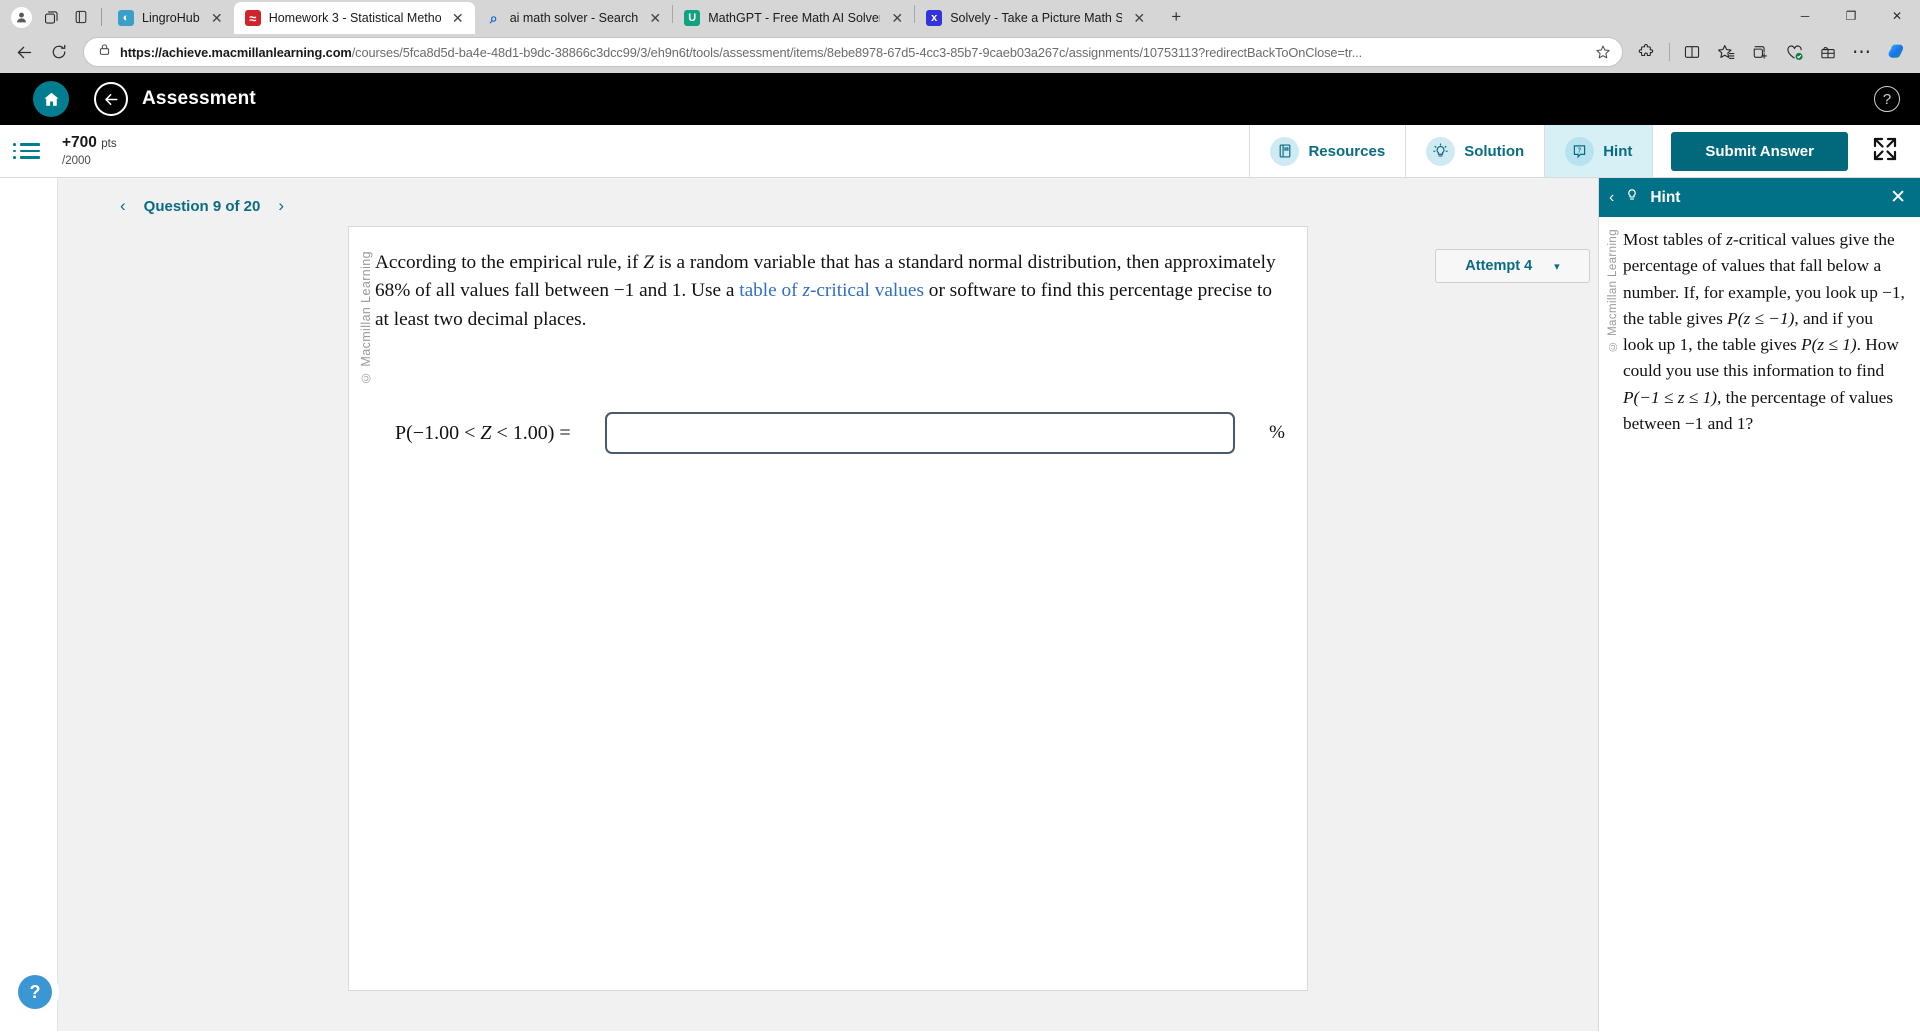  I want to click on link-text-post: -critical values, so click(866, 291).